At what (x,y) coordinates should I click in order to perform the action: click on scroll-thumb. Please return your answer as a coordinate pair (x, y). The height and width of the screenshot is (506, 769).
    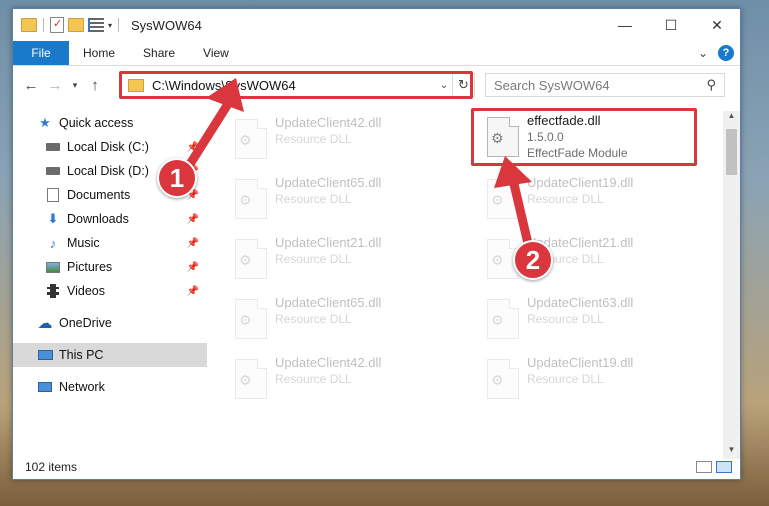
    Looking at the image, I should click on (731, 152).